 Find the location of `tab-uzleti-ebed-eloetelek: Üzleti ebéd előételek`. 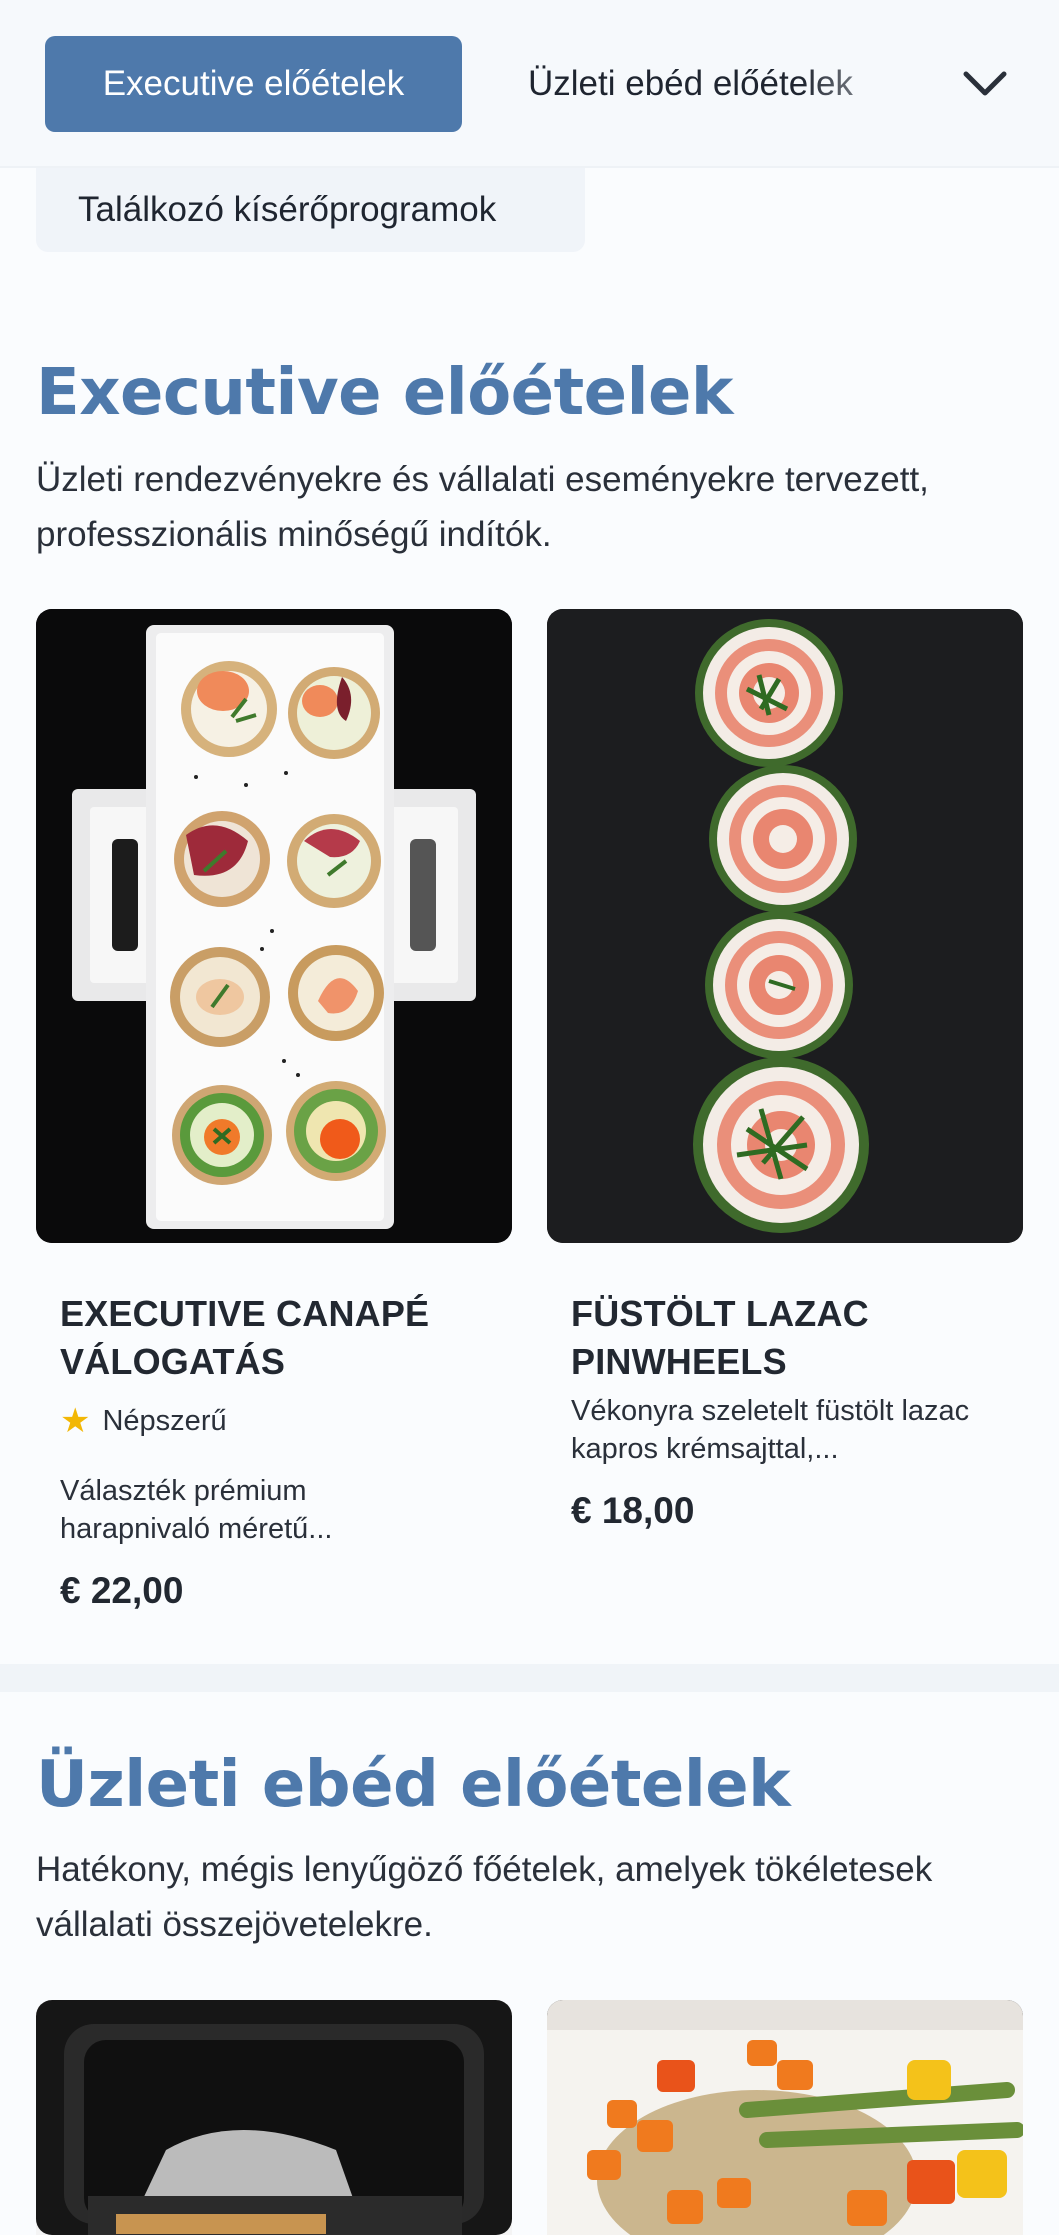

tab-uzleti-ebed-eloetelek: Üzleti ebéd előételek is located at coordinates (718, 84).